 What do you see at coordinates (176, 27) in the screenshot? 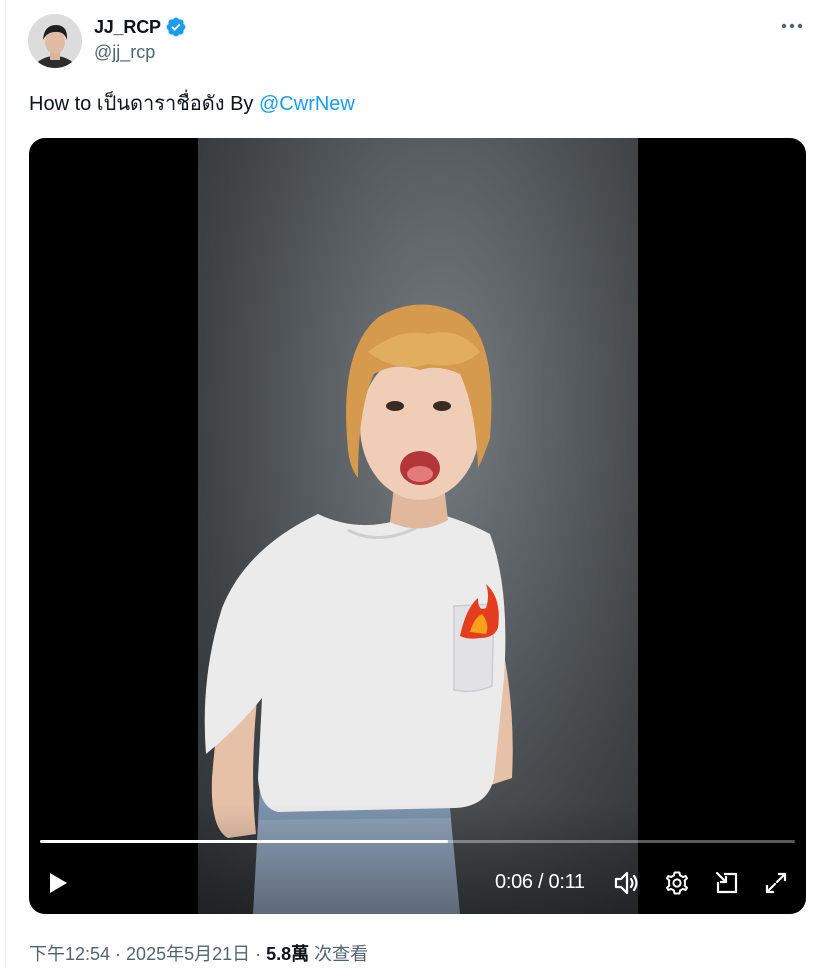
I see `verified-badge-icon` at bounding box center [176, 27].